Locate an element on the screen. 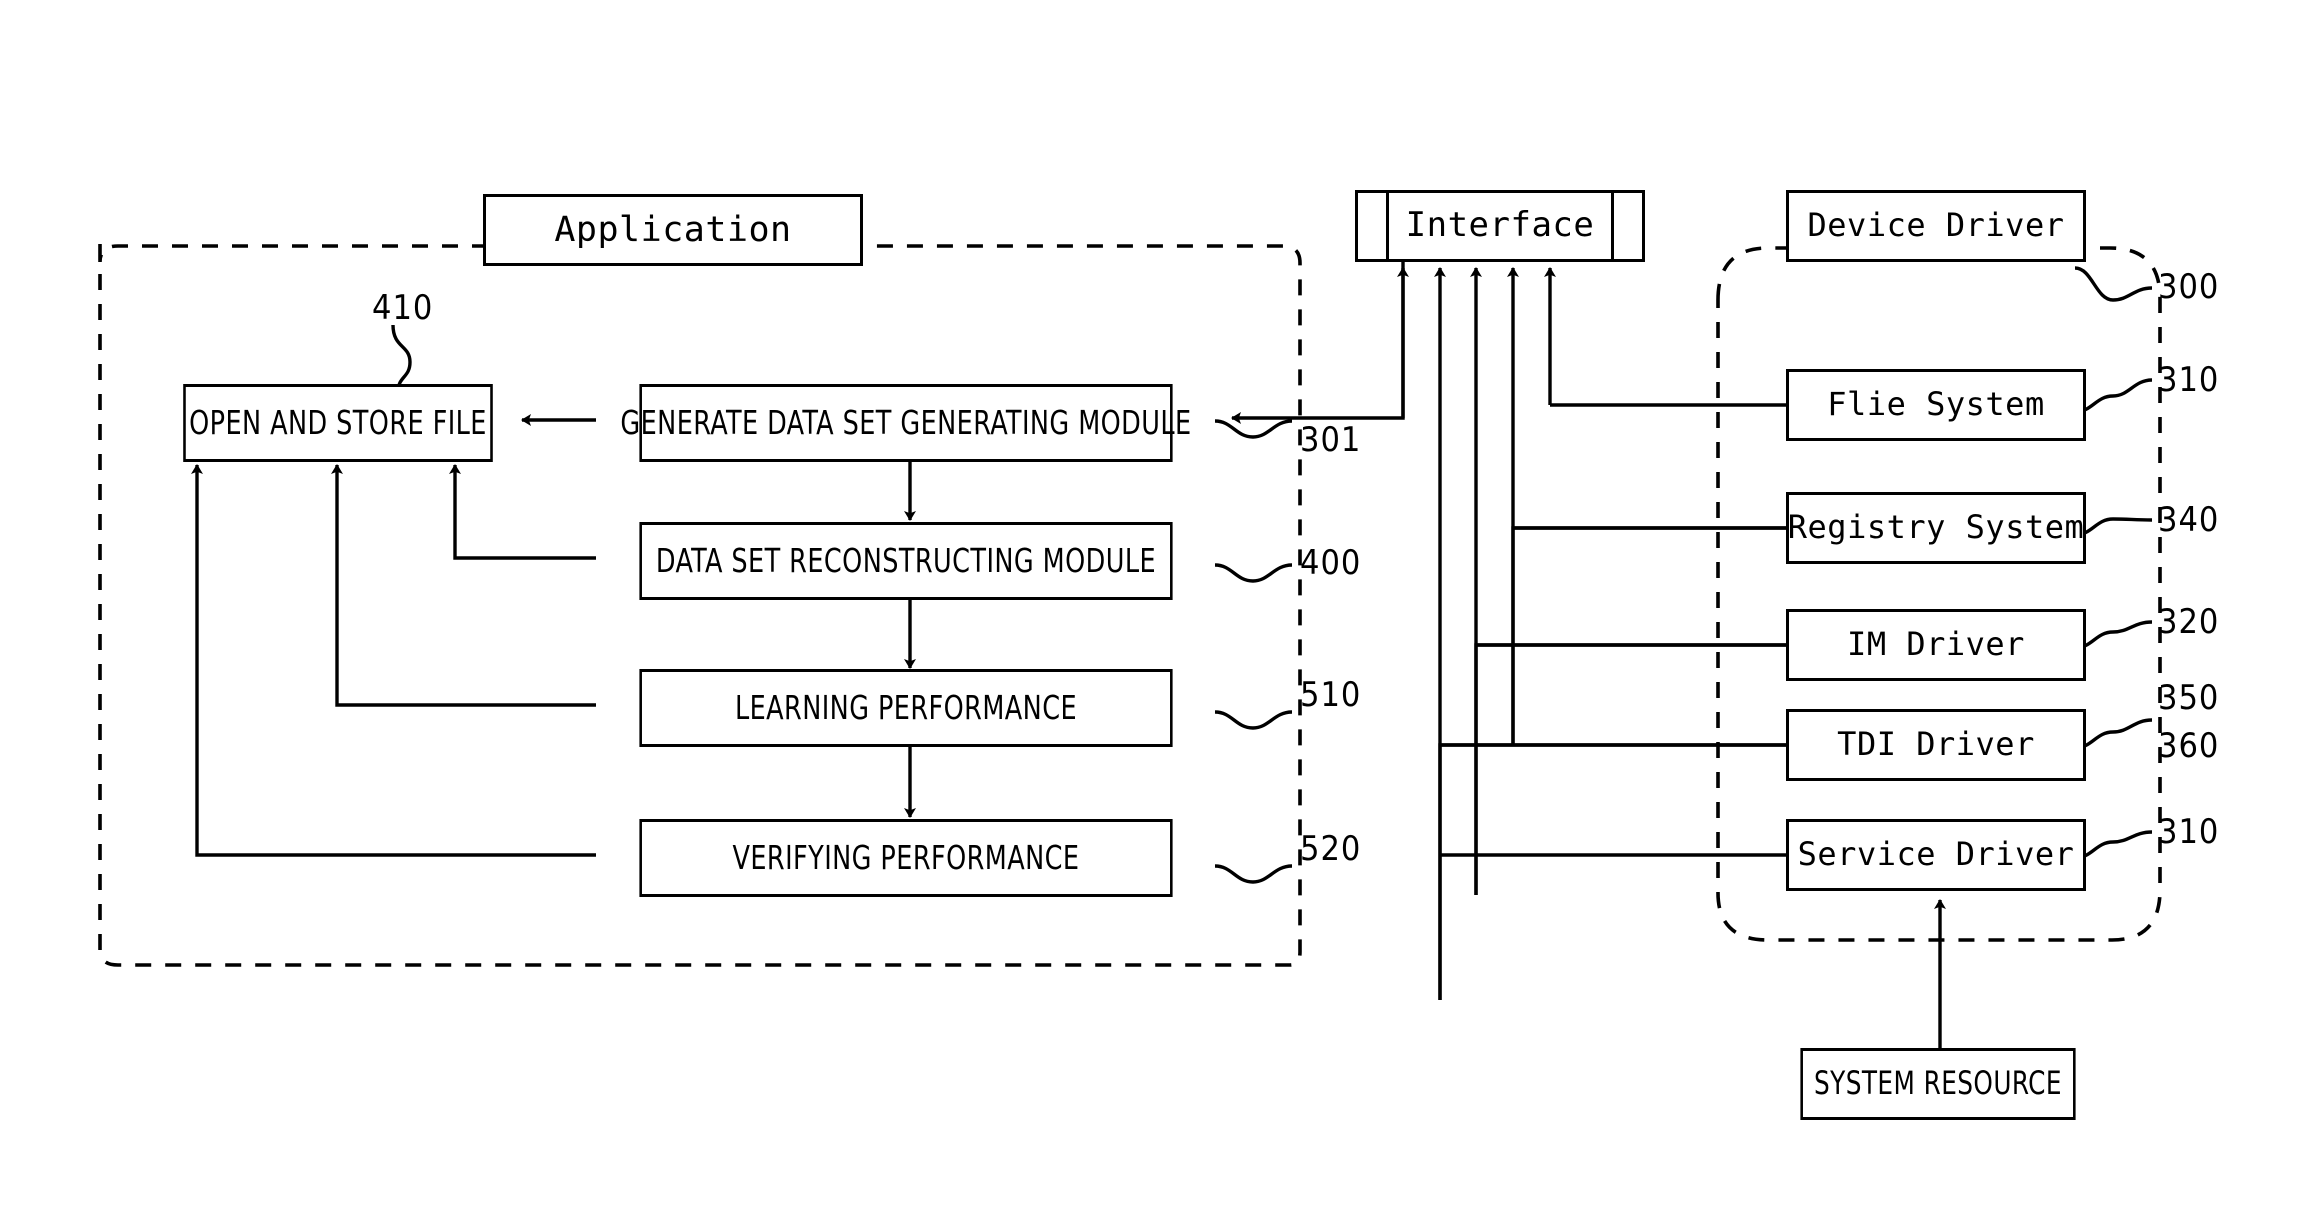  block-file-system-label: Flie System is located at coordinates (1936, 404).